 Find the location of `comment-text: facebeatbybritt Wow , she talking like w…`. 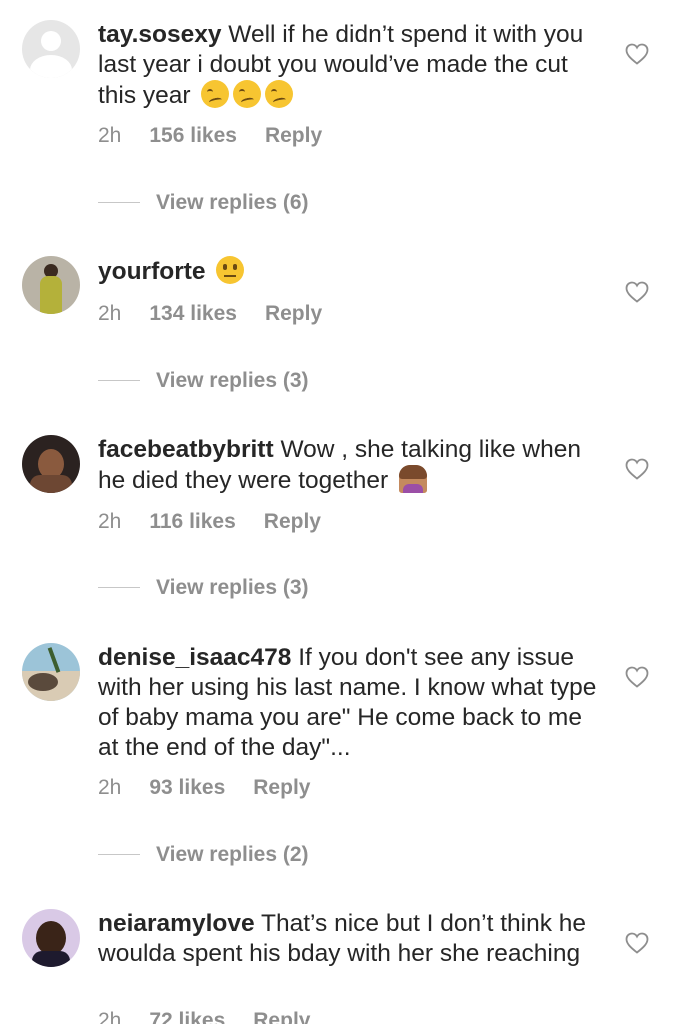

comment-text: facebeatbybritt Wow , she talking like w… is located at coordinates (348, 465).